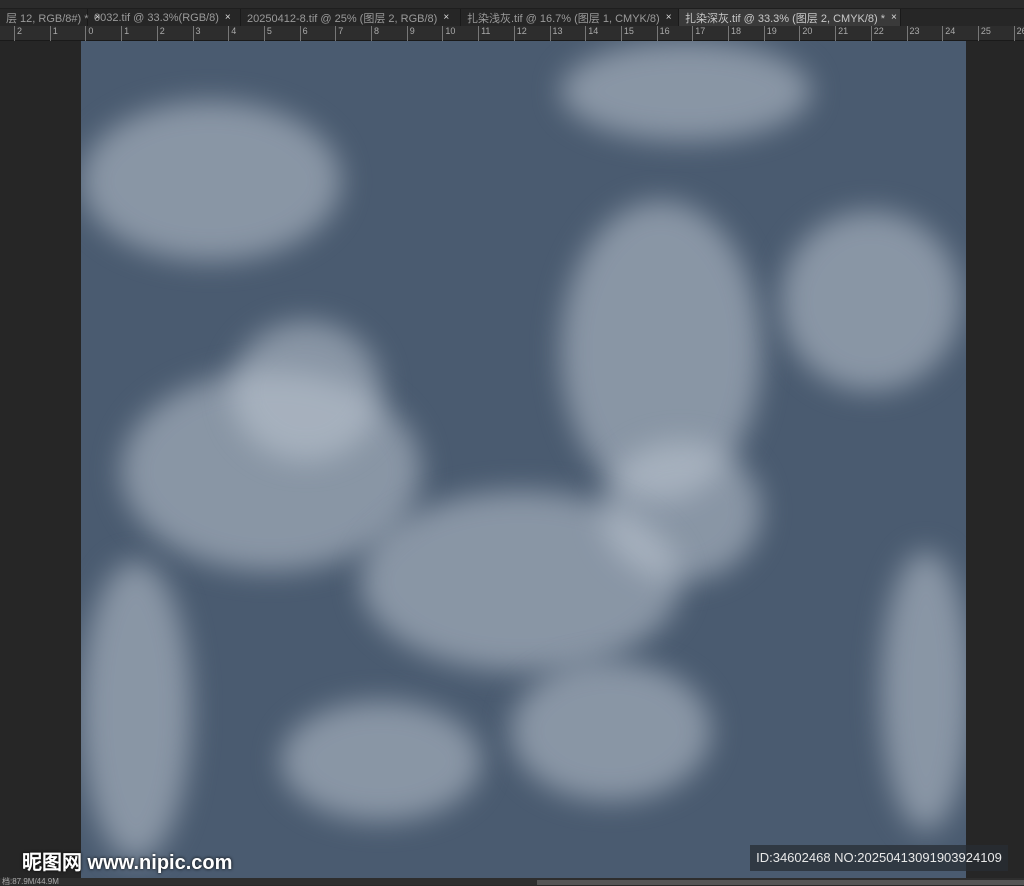  What do you see at coordinates (448, 33) in the screenshot?
I see `ruler-tick: 10` at bounding box center [448, 33].